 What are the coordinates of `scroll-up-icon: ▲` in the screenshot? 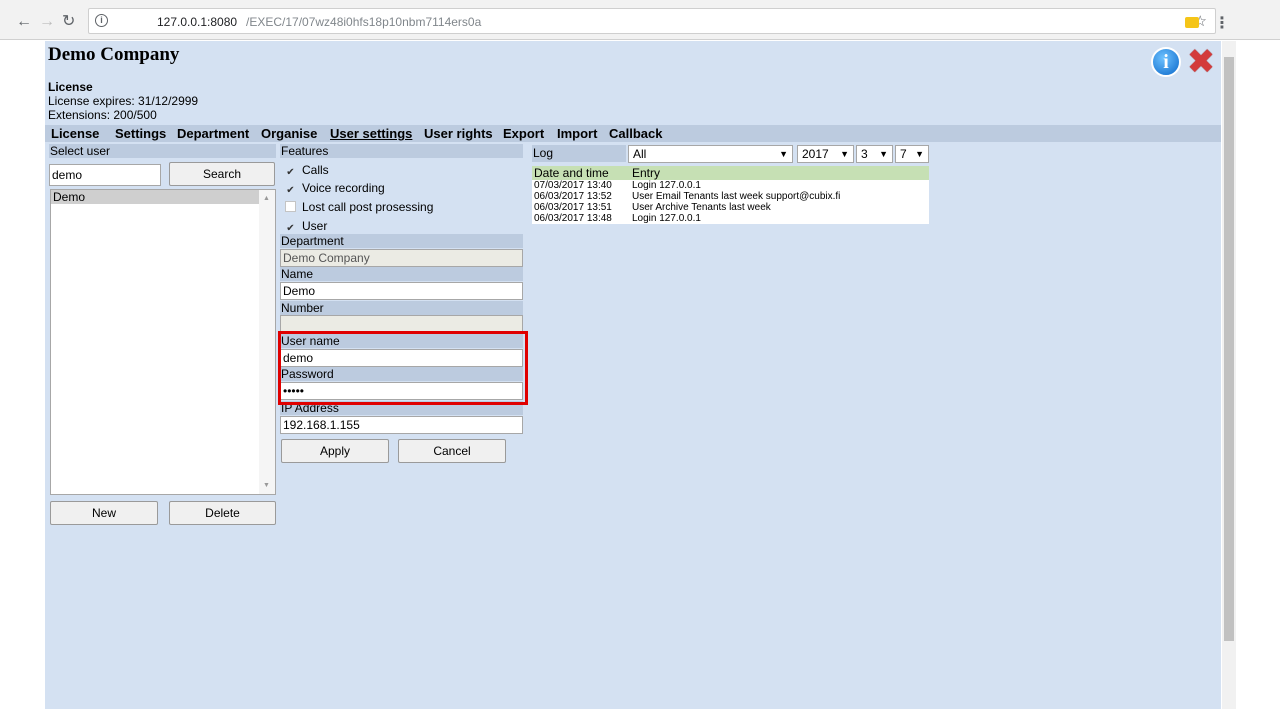 It's located at (266, 198).